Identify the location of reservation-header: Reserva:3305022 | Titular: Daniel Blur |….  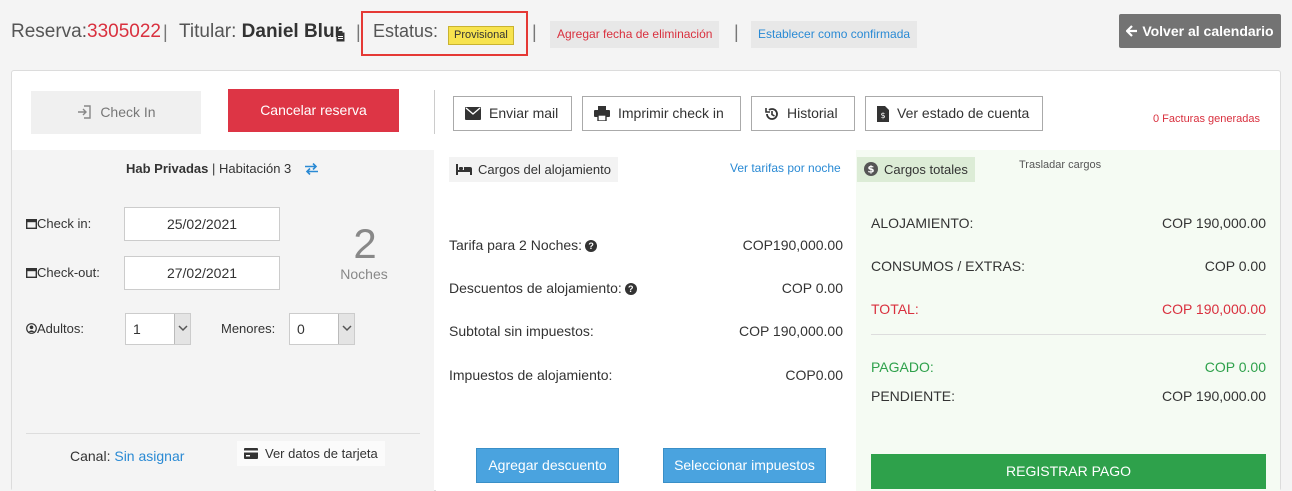
(646, 33).